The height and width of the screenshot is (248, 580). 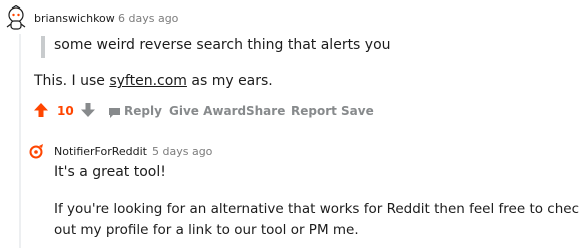 What do you see at coordinates (72, 81) in the screenshot?
I see `comment-text: This. I use` at bounding box center [72, 81].